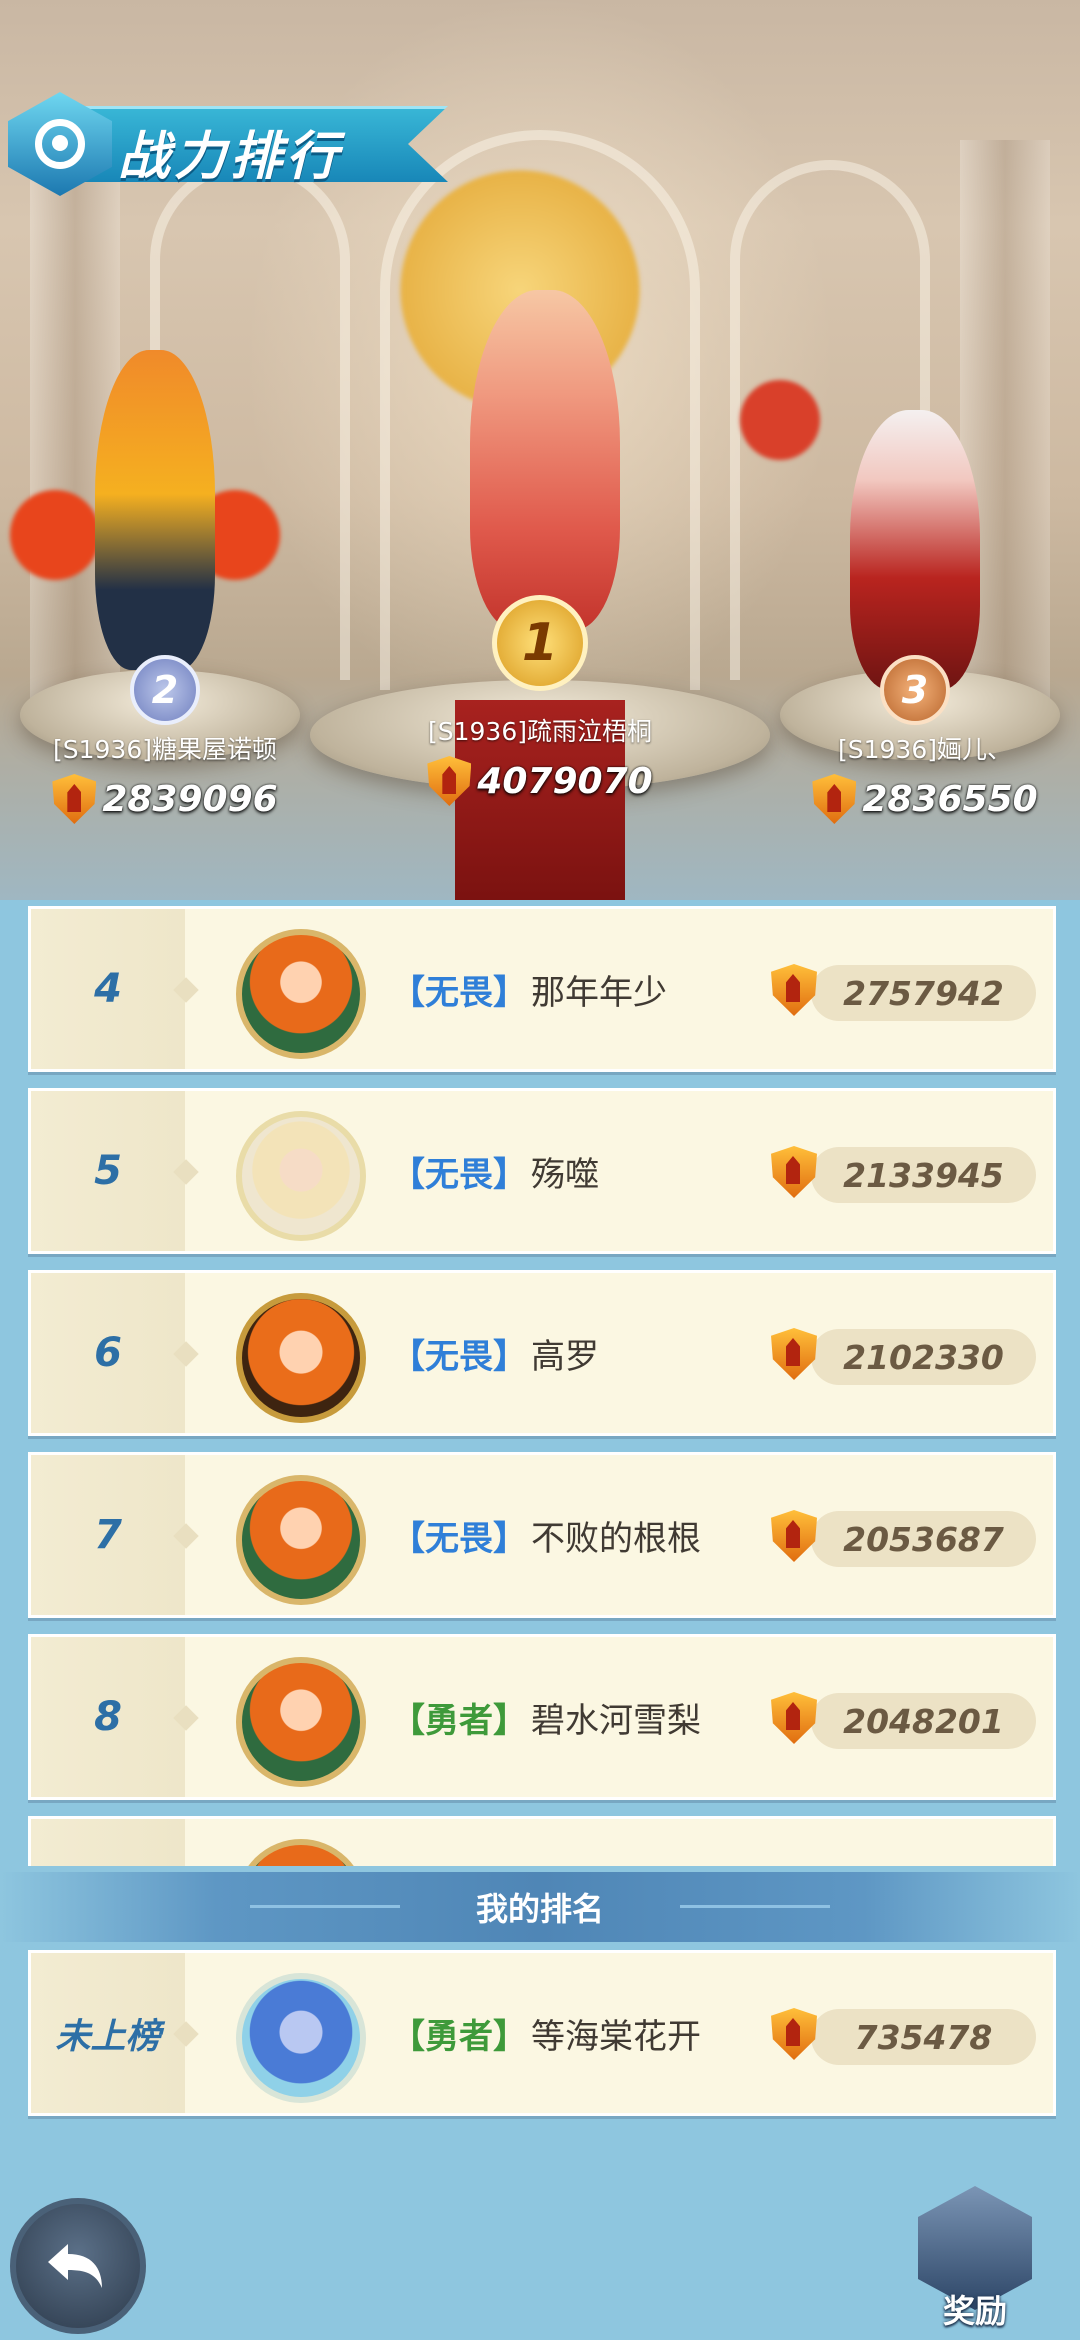  Describe the element at coordinates (108, 1353) in the screenshot. I see `rank-number: 6` at that location.